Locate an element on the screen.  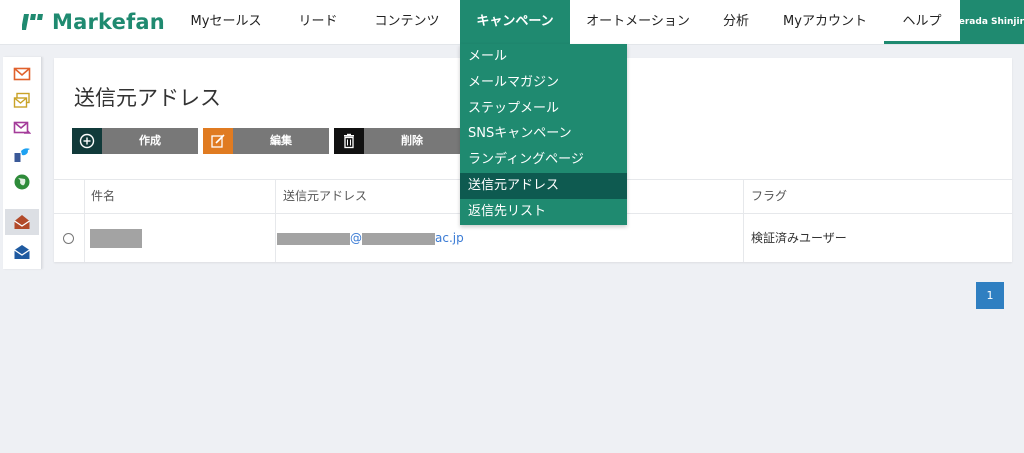
nav-item-my-account: Myアカウント is located at coordinates (825, 22).